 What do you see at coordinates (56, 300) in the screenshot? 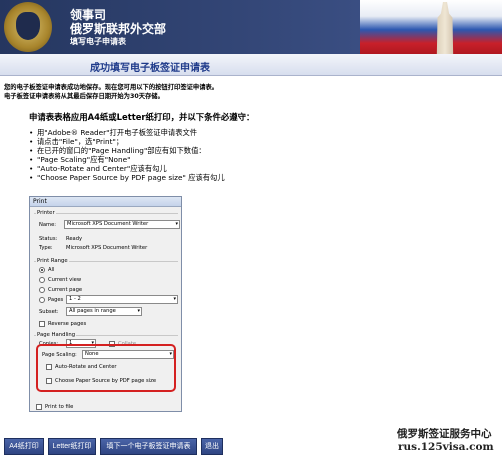
I see `radio-pages-label: Pages` at bounding box center [56, 300].